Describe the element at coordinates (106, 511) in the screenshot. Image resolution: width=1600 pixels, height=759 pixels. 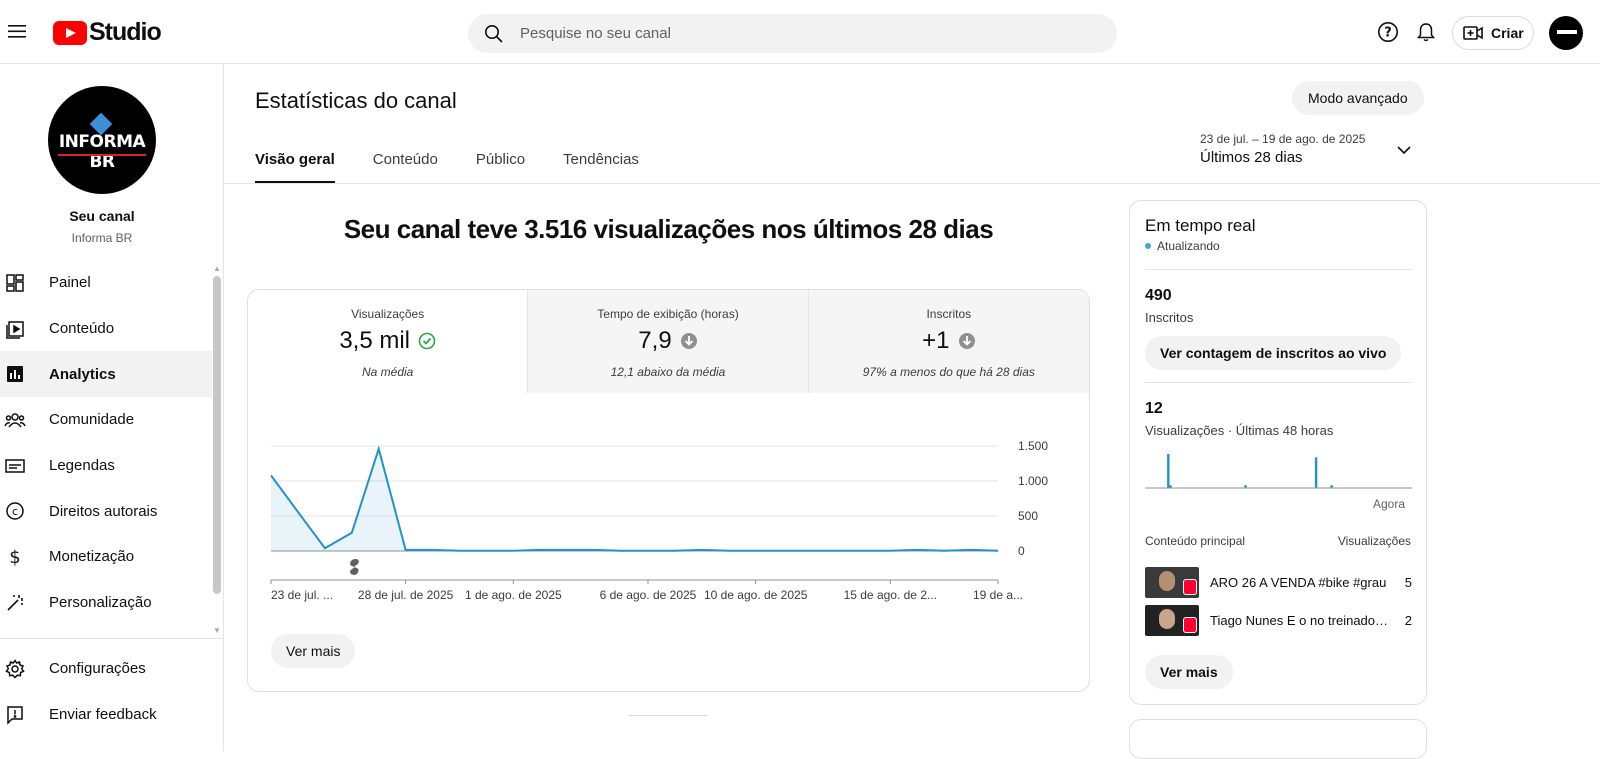
I see `sidebar-item-direitos-autorais: c Direitos autorais` at that location.